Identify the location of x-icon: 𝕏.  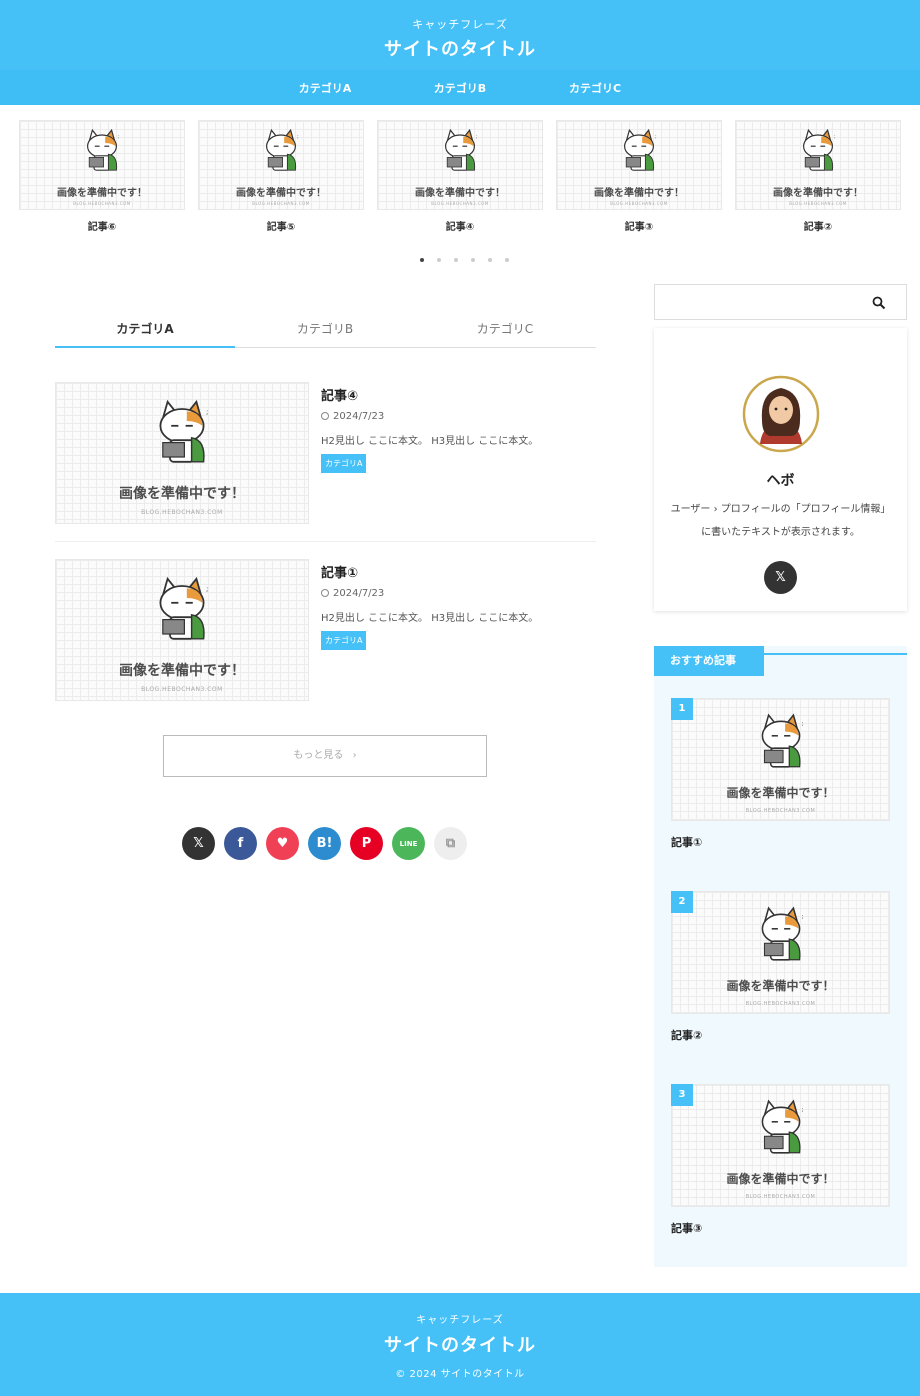
(780, 577).